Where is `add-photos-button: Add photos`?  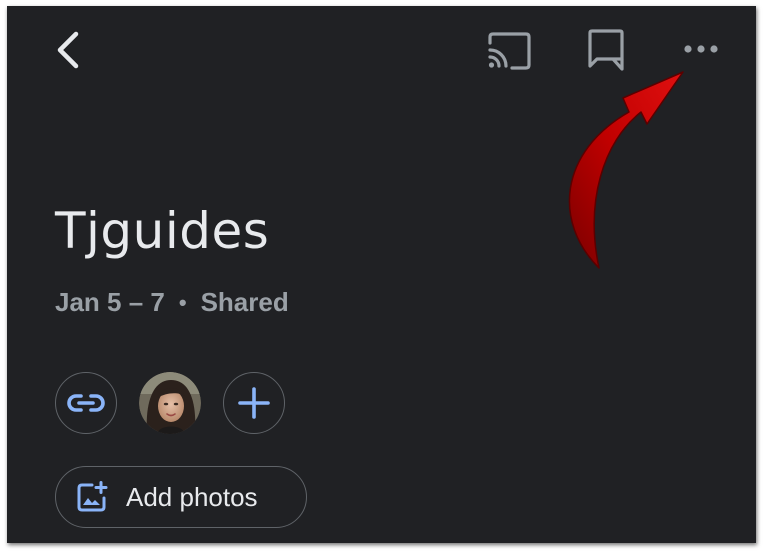 add-photos-button: Add photos is located at coordinates (181, 497).